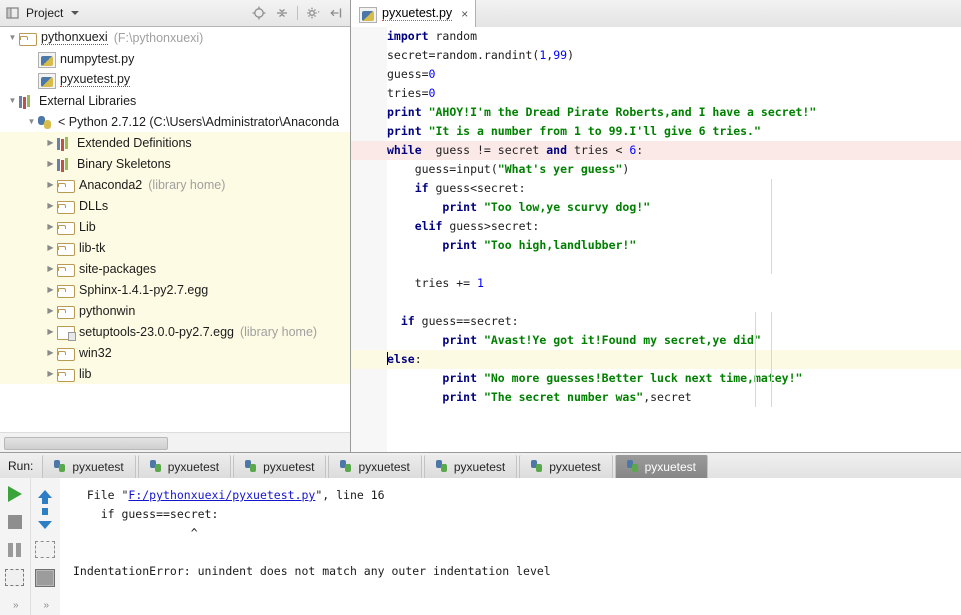 The height and width of the screenshot is (615, 961). Describe the element at coordinates (66, 249) in the screenshot. I see `folder-icon` at that location.